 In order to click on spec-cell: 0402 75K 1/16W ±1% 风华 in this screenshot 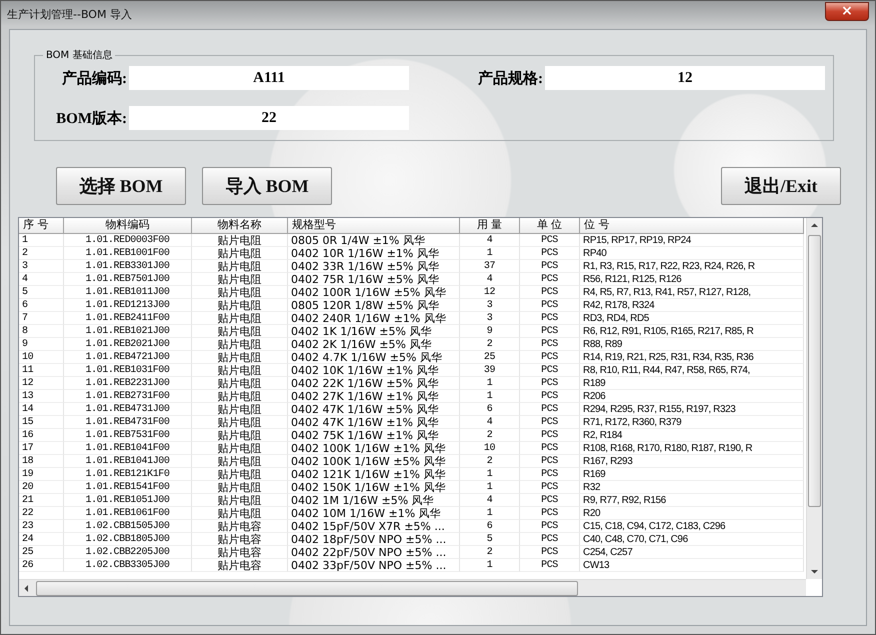, I will do `click(374, 435)`.